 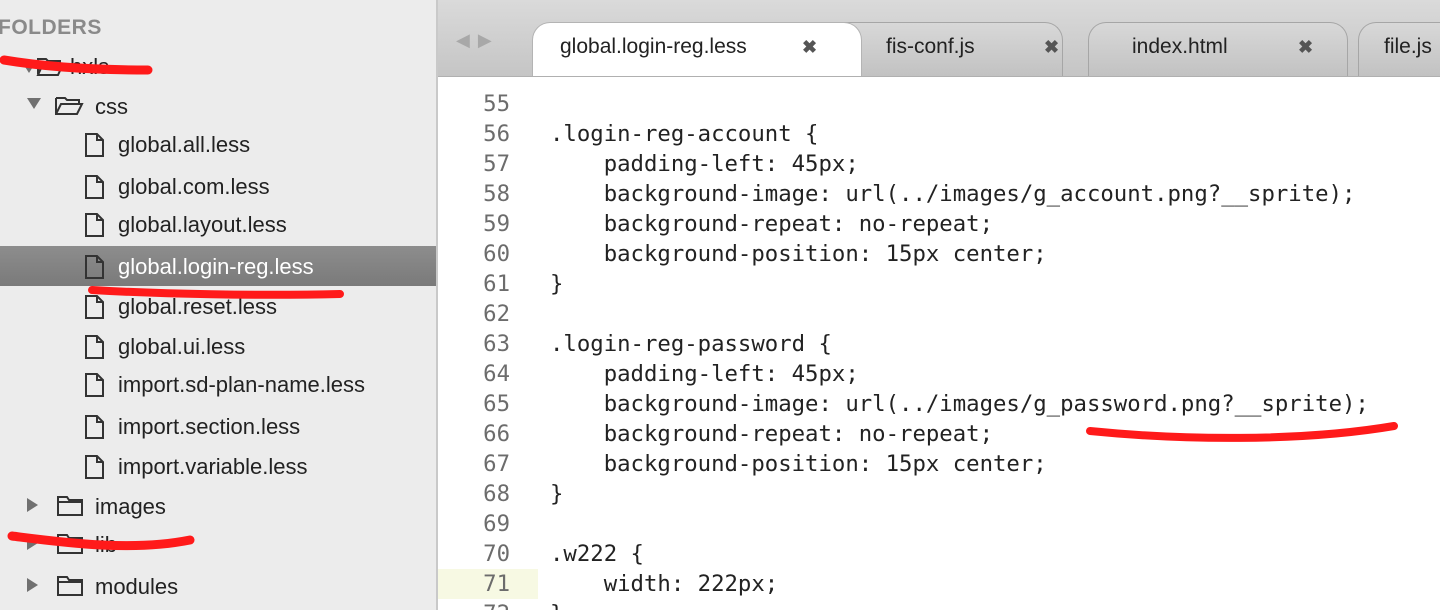 I want to click on red-scribble-hxls, so click(x=76, y=65).